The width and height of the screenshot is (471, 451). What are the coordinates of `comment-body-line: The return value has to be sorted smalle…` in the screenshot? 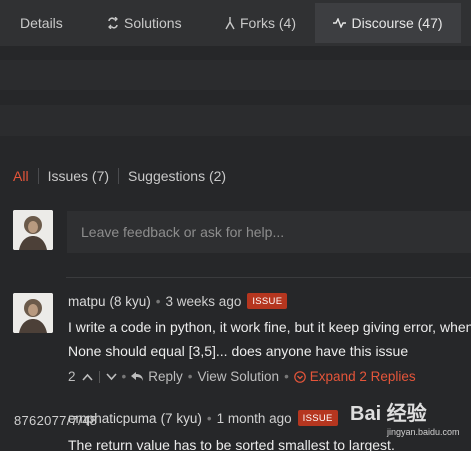 It's located at (231, 444).